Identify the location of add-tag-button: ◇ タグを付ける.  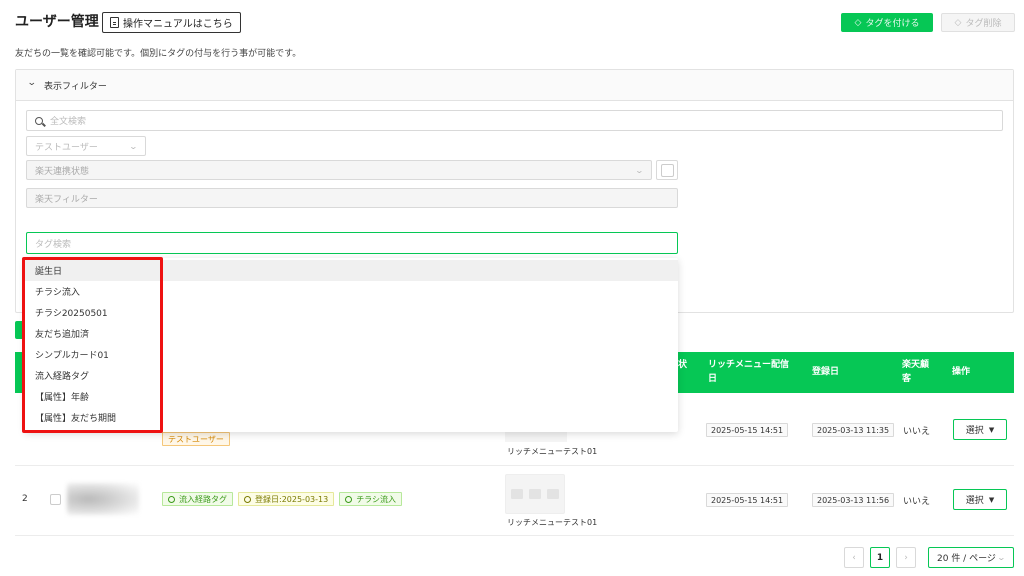
(887, 22).